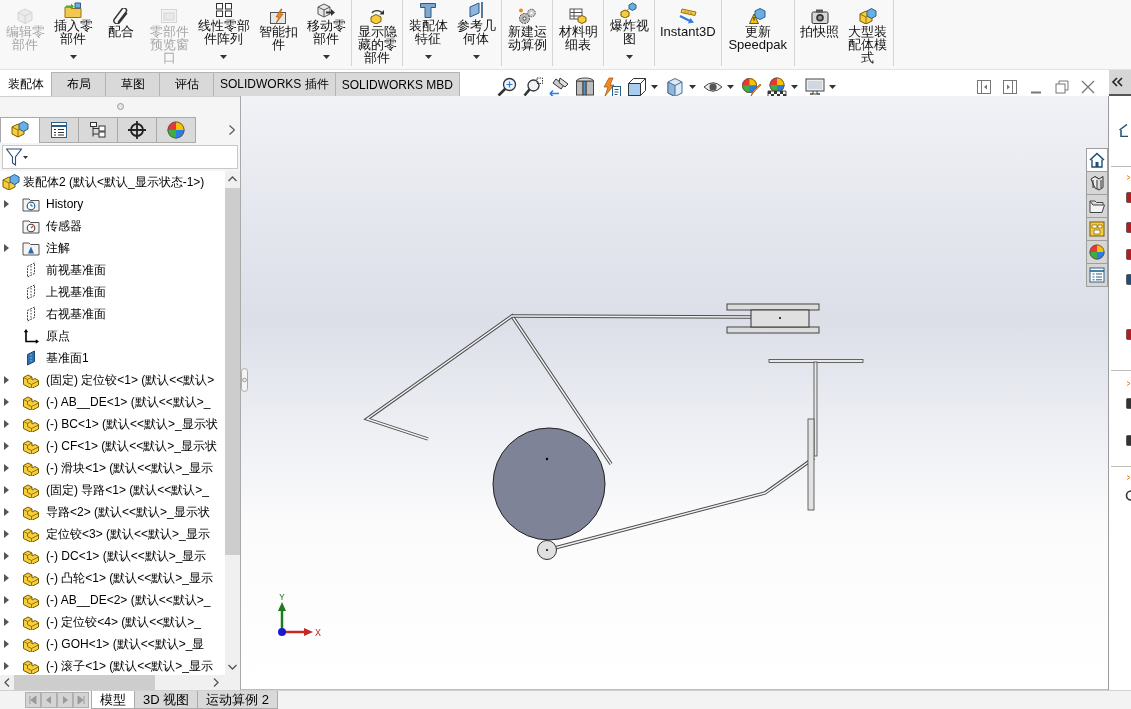 The image size is (1131, 709). Describe the element at coordinates (130, 666) in the screenshot. I see `tree-item: (-) 滚子<1> (默认<<默认>_显示` at that location.